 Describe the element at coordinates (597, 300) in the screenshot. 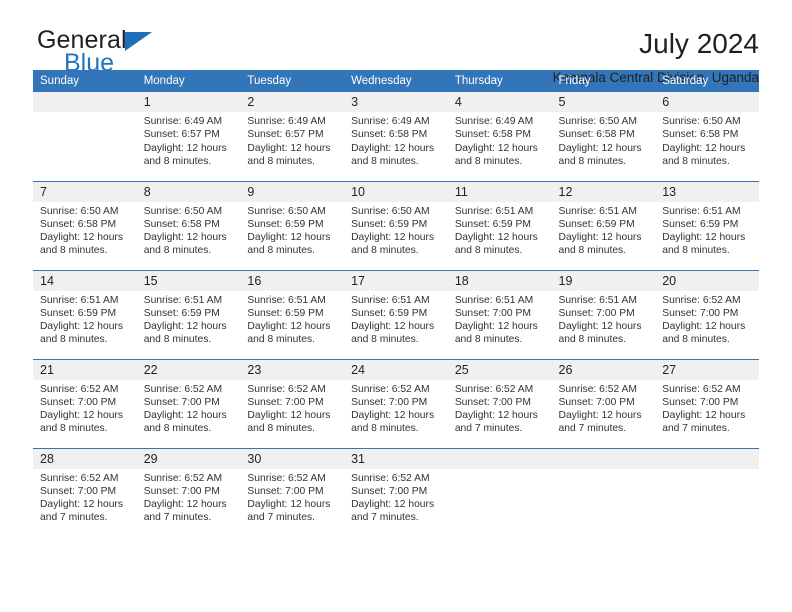

I see `day-detail-sunrise: Sunrise: 6:51 AM` at that location.